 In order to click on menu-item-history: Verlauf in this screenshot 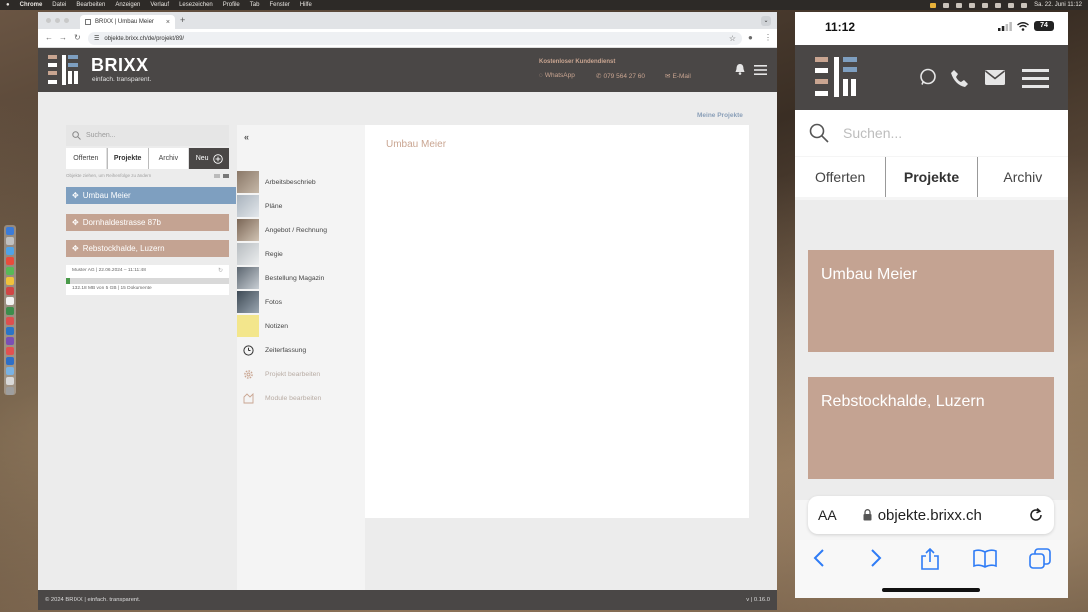, I will do `click(159, 5)`.